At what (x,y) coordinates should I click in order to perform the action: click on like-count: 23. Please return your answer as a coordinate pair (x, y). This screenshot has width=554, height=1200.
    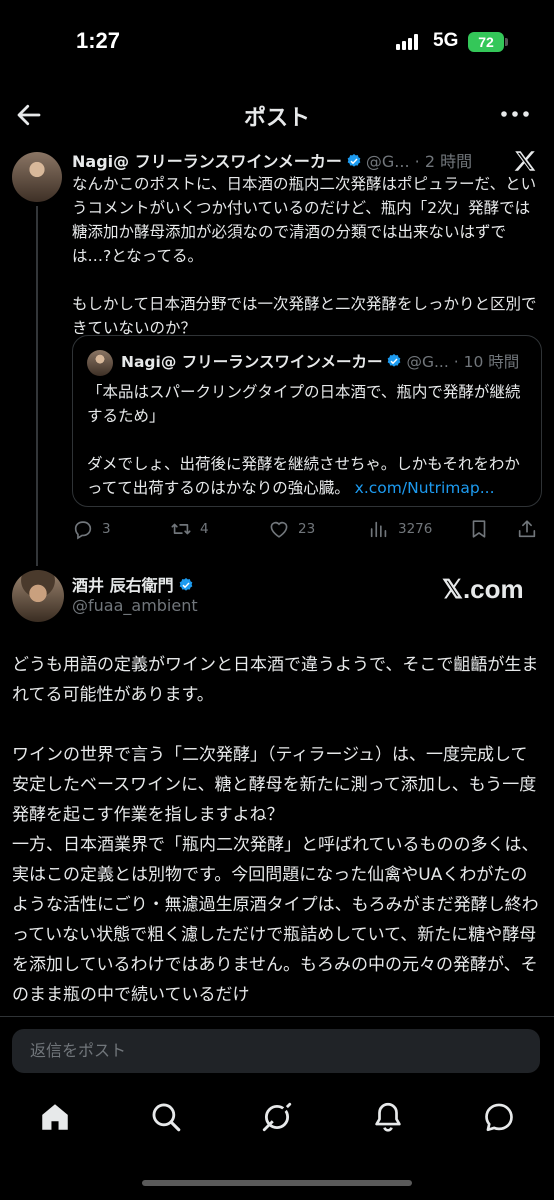
    Looking at the image, I should click on (307, 529).